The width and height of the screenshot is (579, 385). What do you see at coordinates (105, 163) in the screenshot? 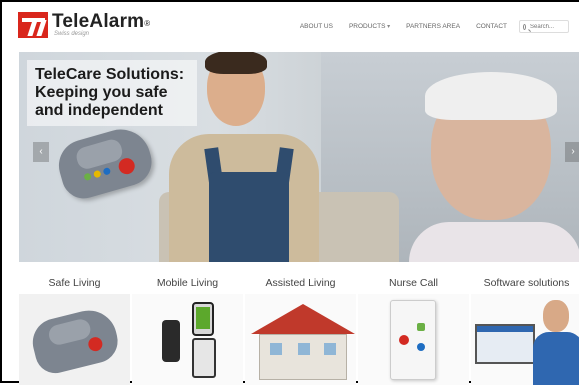
I see `hero-alarm-device-image` at bounding box center [105, 163].